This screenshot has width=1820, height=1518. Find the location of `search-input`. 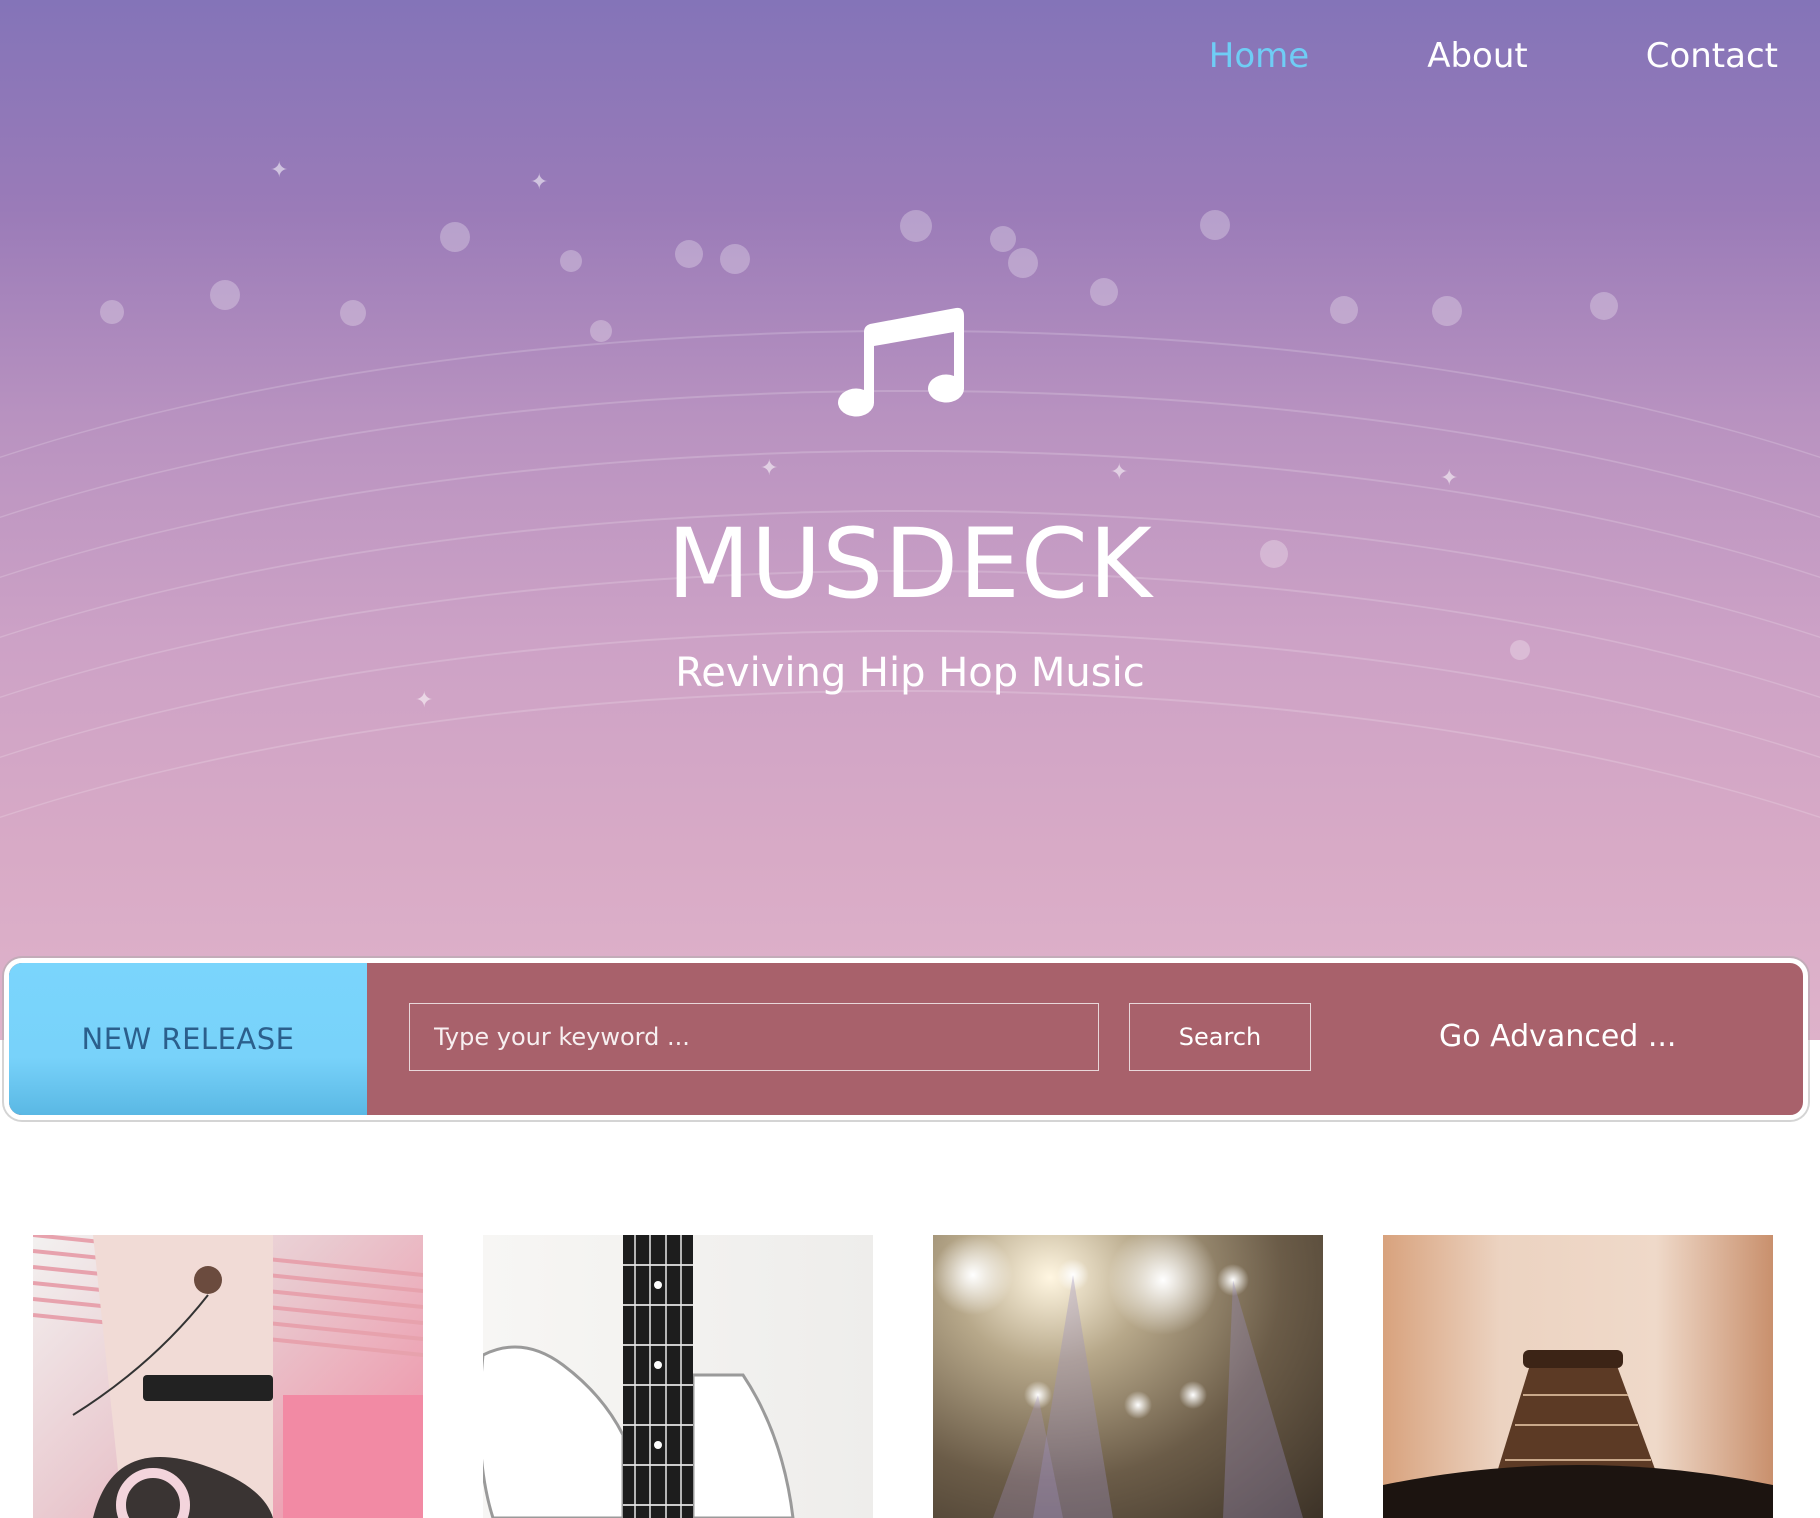

search-input is located at coordinates (754, 1037).